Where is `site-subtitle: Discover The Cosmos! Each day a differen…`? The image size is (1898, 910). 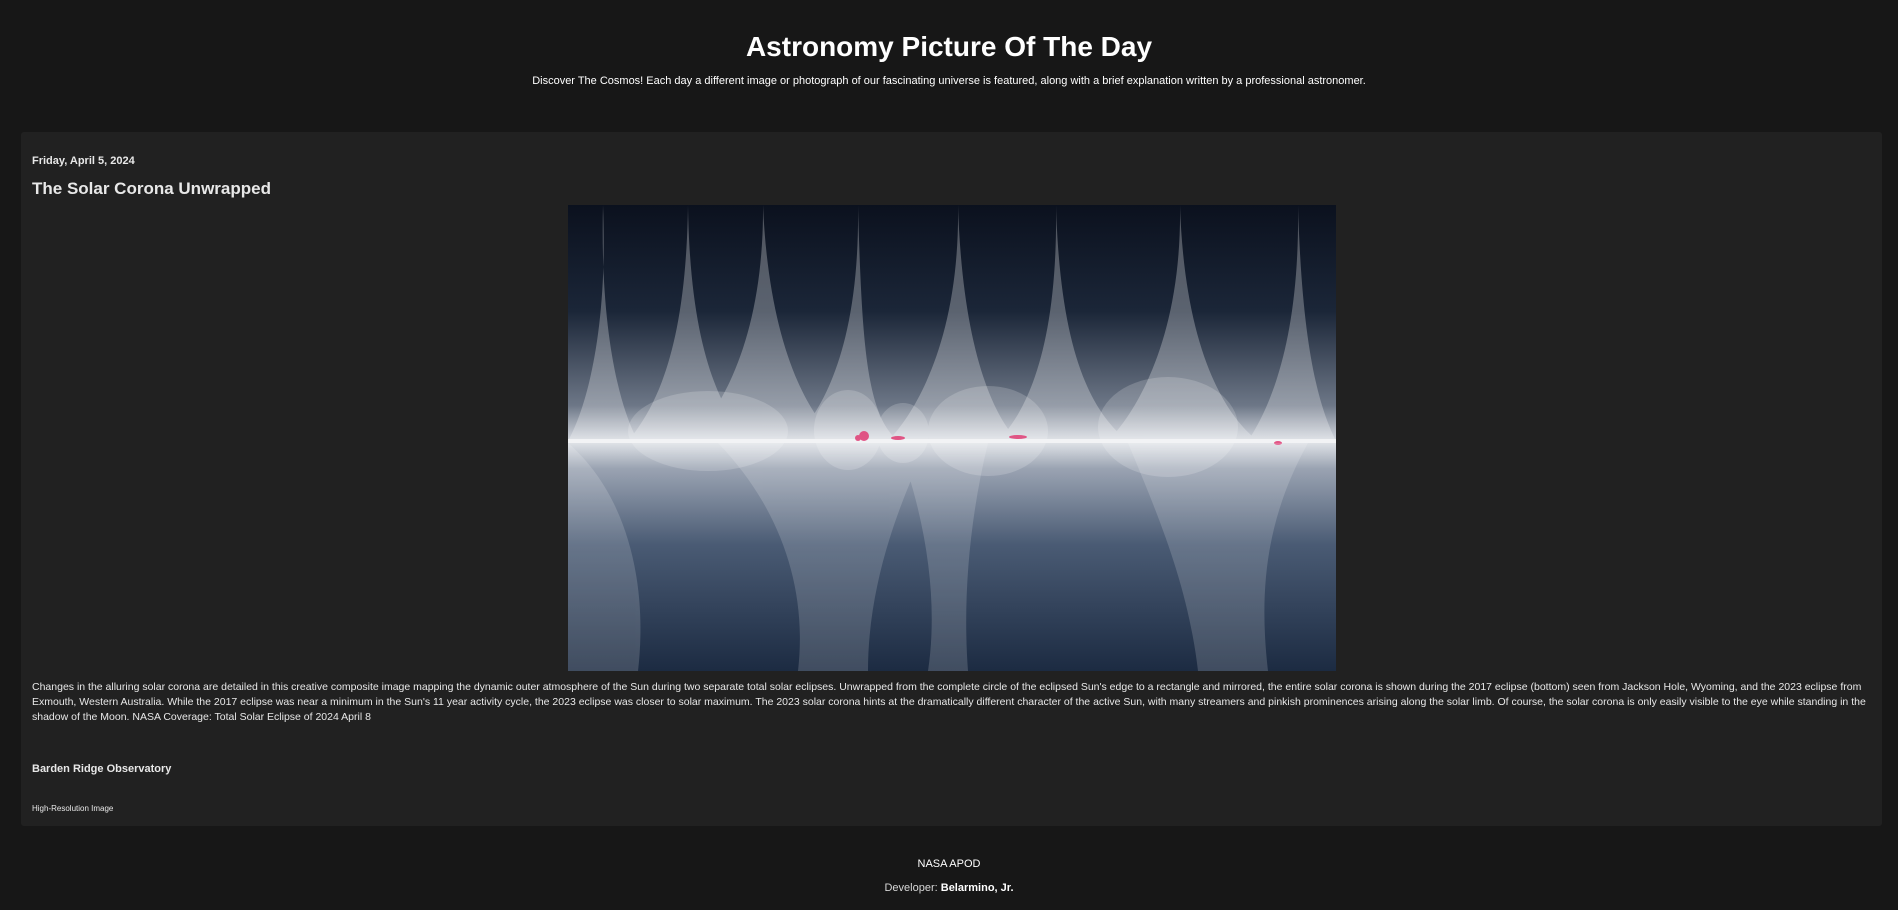 site-subtitle: Discover The Cosmos! Each day a differen… is located at coordinates (949, 81).